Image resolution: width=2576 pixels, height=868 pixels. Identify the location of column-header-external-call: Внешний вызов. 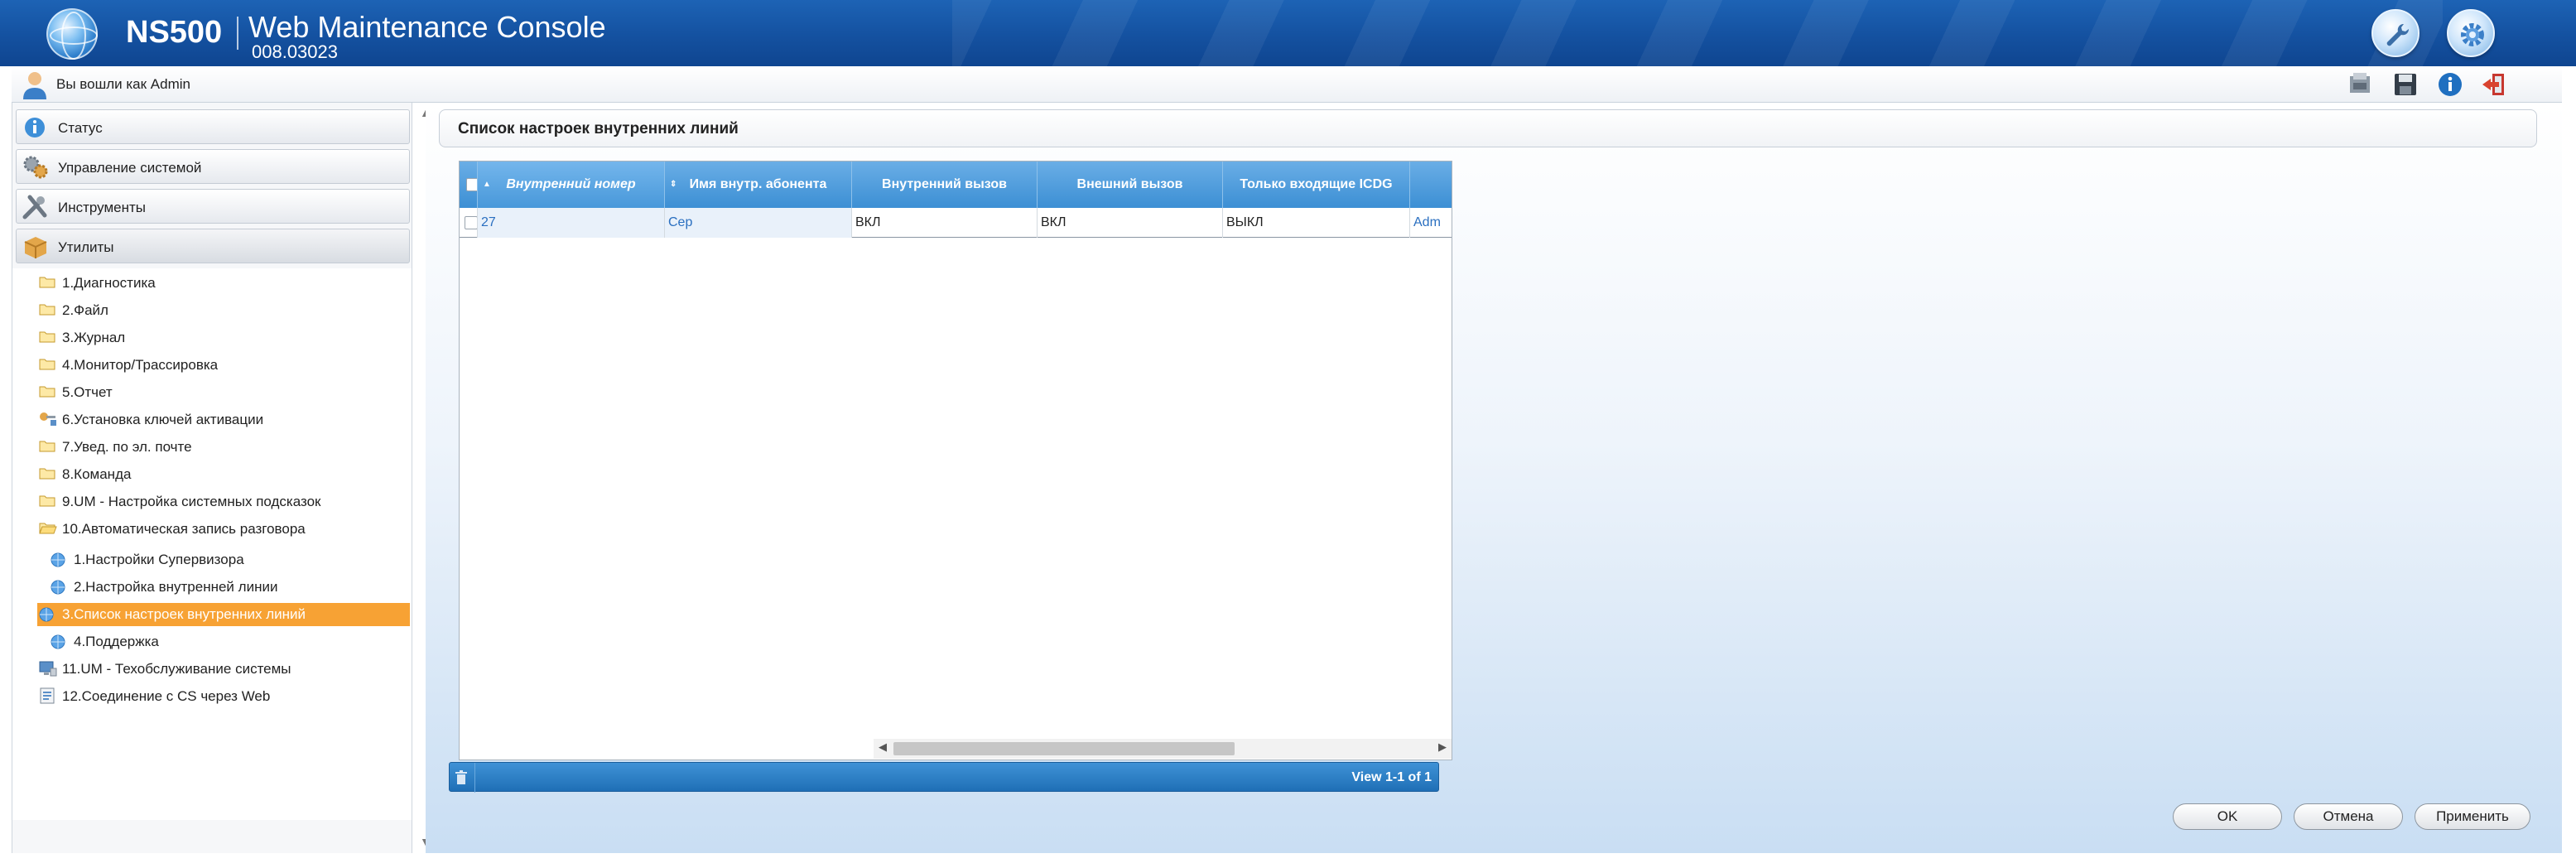
(1130, 185).